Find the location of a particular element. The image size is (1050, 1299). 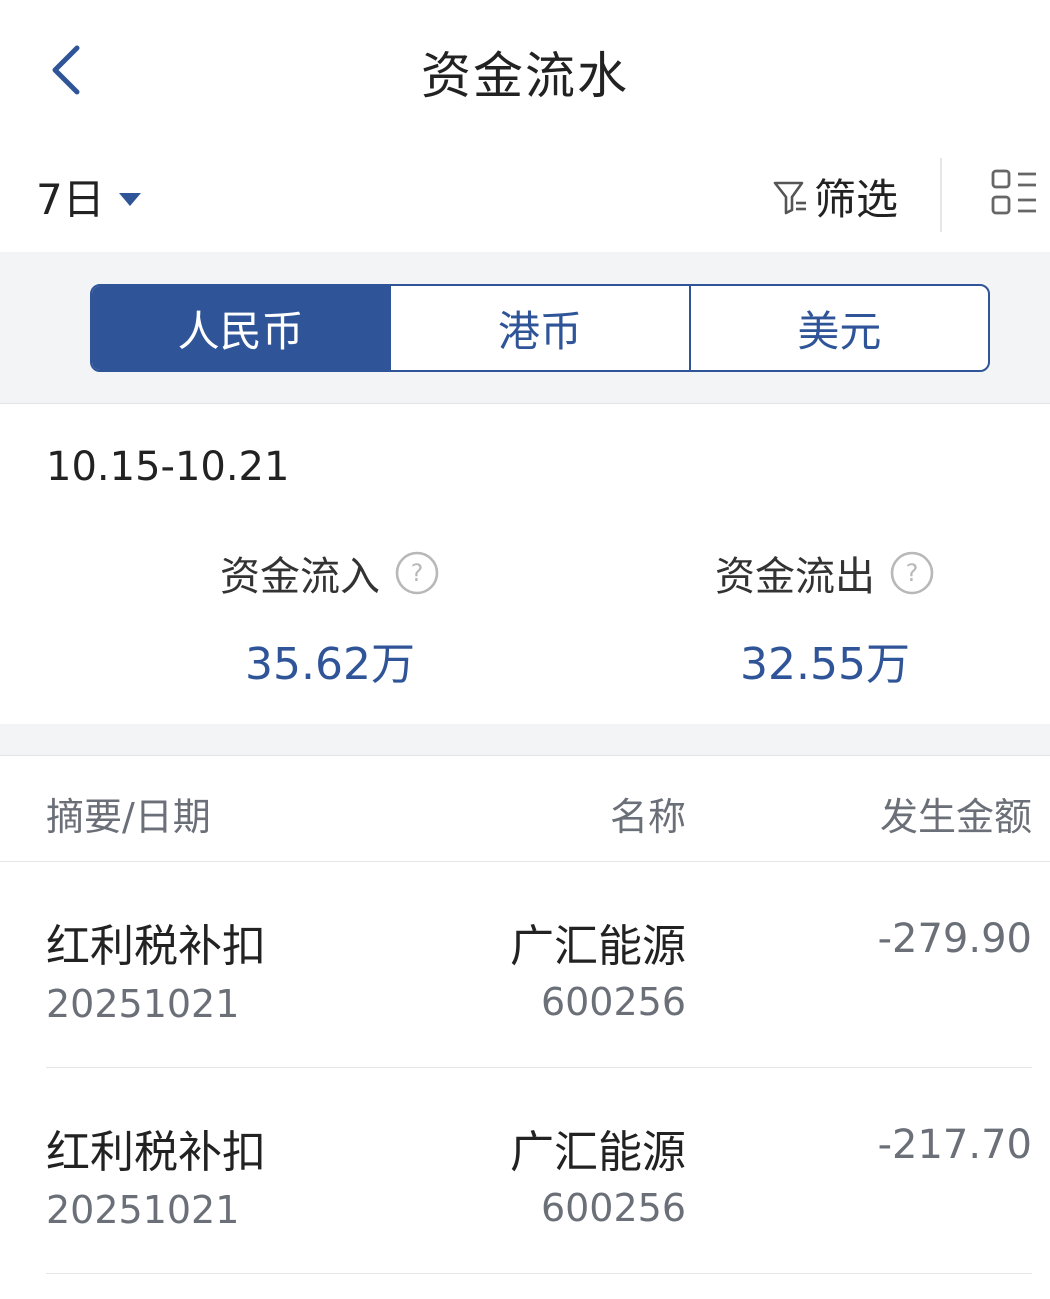

inflow-label: 资金流入 is located at coordinates (300, 577).